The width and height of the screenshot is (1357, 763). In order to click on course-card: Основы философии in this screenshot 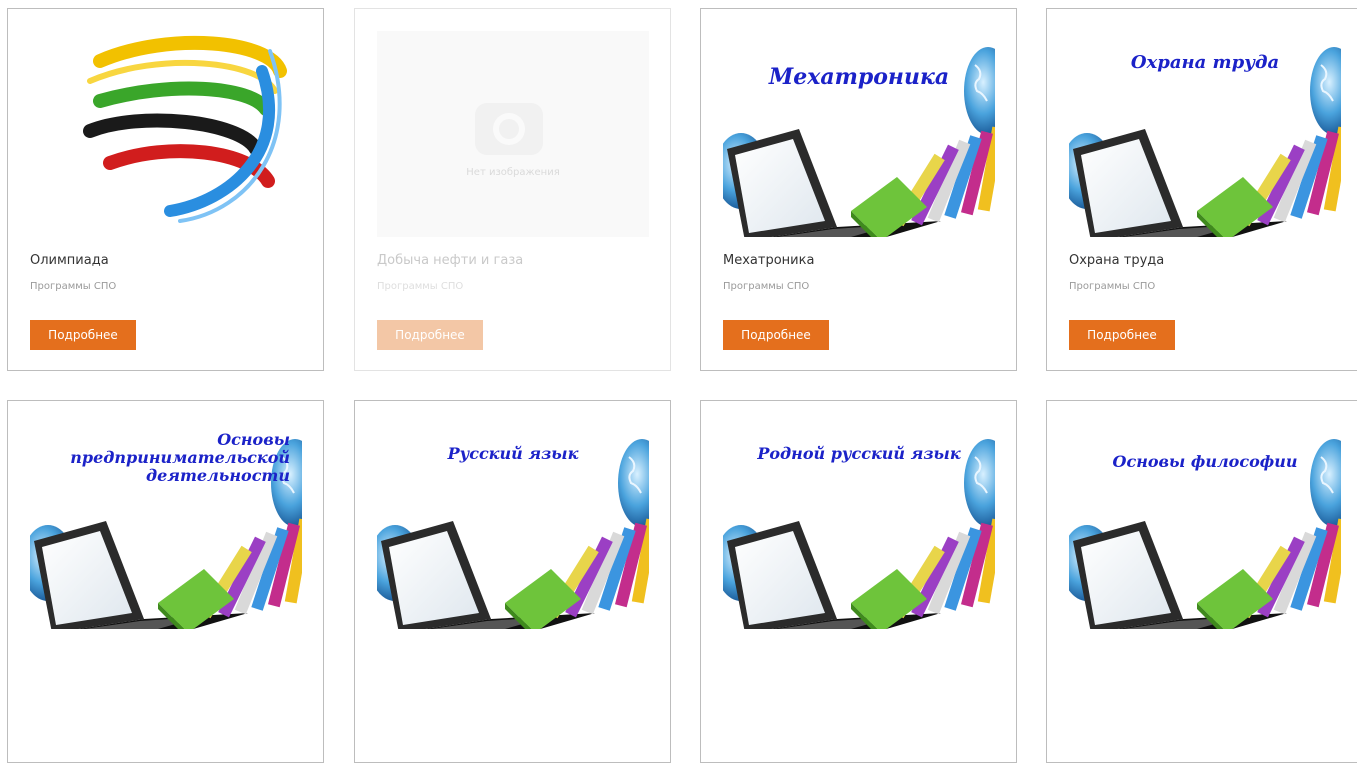, I will do `click(1201, 581)`.